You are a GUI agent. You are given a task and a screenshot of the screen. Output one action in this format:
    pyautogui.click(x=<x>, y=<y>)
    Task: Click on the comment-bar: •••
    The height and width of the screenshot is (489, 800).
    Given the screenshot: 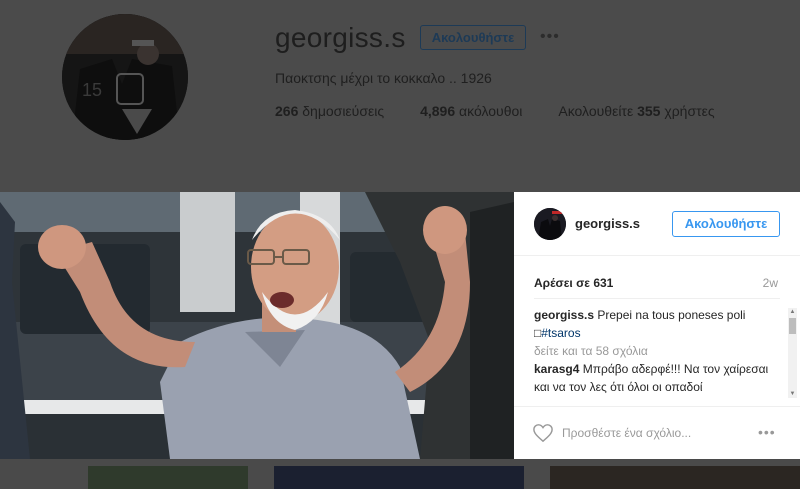 What is the action you would take?
    pyautogui.click(x=657, y=432)
    